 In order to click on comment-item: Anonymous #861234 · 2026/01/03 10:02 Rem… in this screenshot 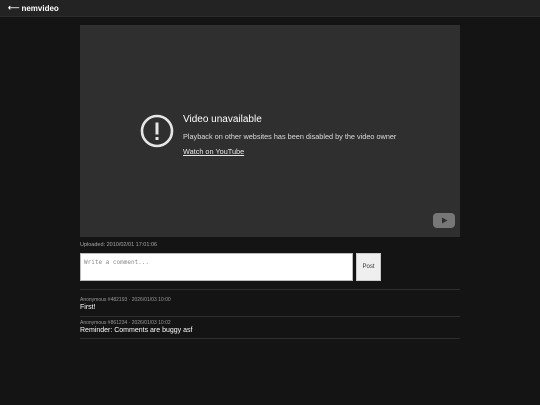, I will do `click(270, 327)`.